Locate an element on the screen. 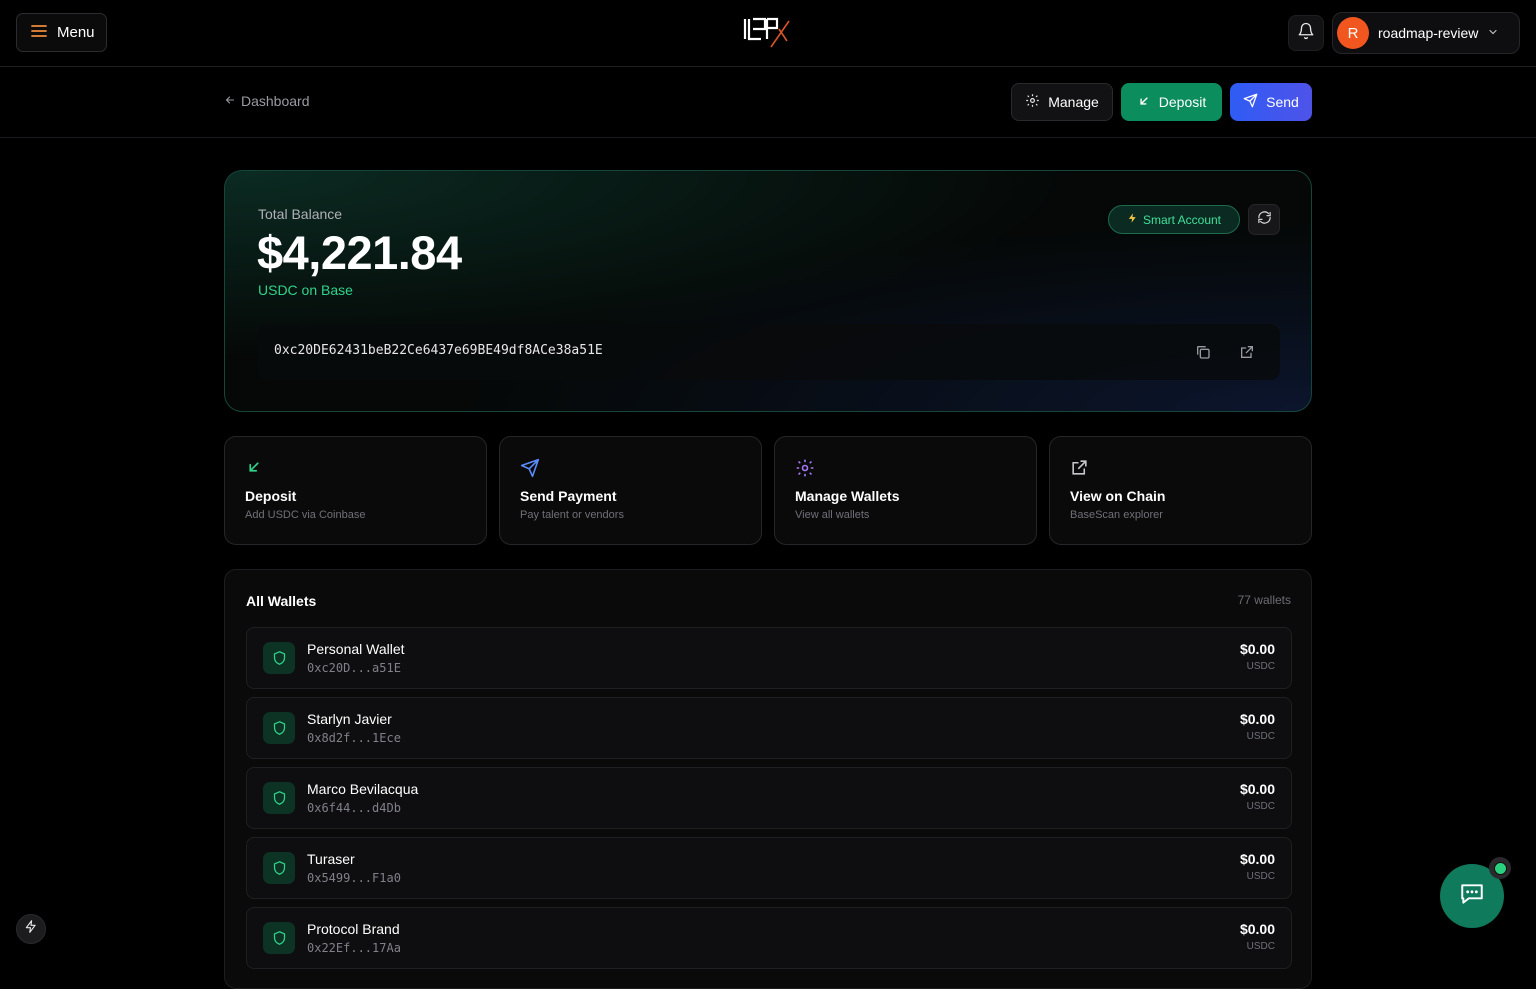 This screenshot has height=989, width=1536. notifications-button is located at coordinates (1306, 33).